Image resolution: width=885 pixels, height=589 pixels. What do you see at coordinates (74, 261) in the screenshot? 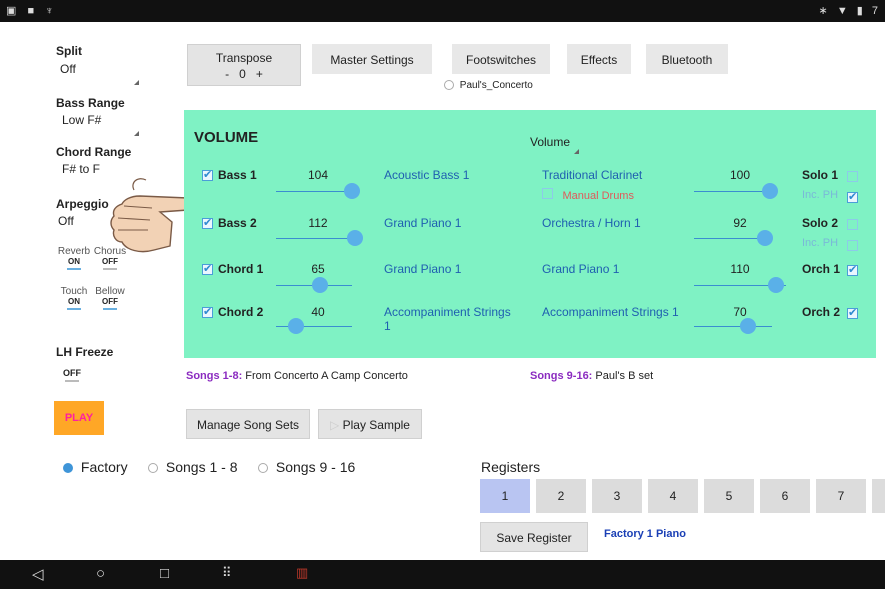
I see `reverb-value: ON` at bounding box center [74, 261].